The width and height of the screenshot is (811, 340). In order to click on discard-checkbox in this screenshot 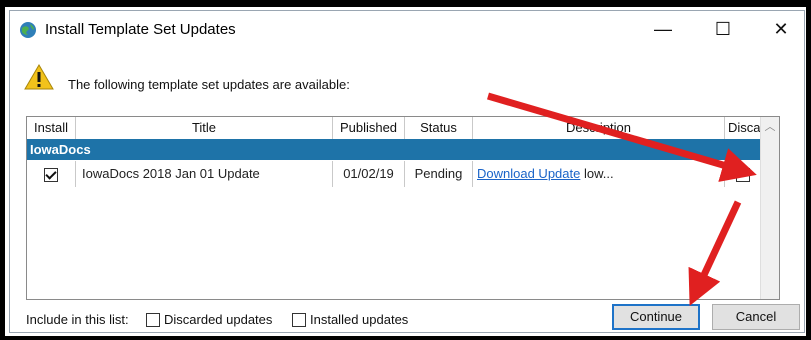, I will do `click(743, 174)`.